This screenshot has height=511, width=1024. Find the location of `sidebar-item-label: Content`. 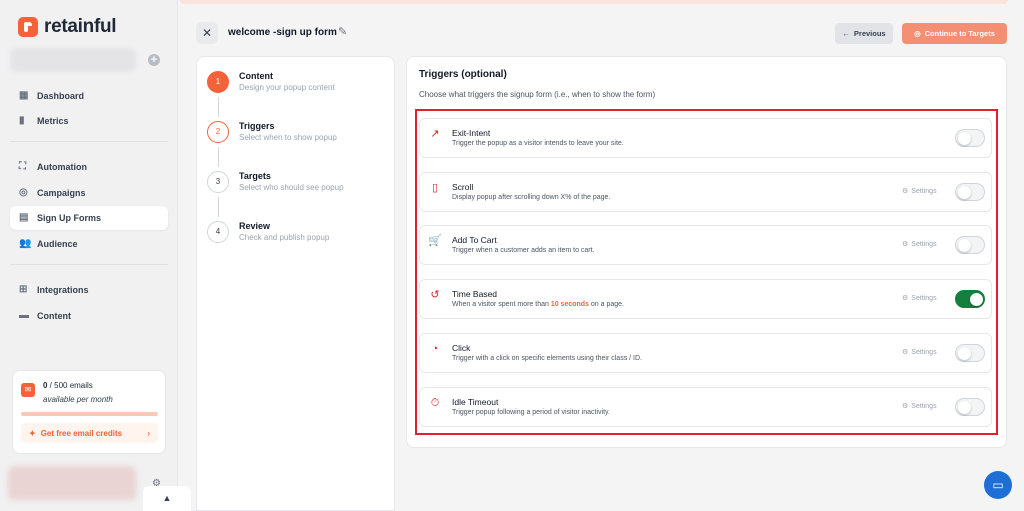

sidebar-item-label: Content is located at coordinates (54, 316).